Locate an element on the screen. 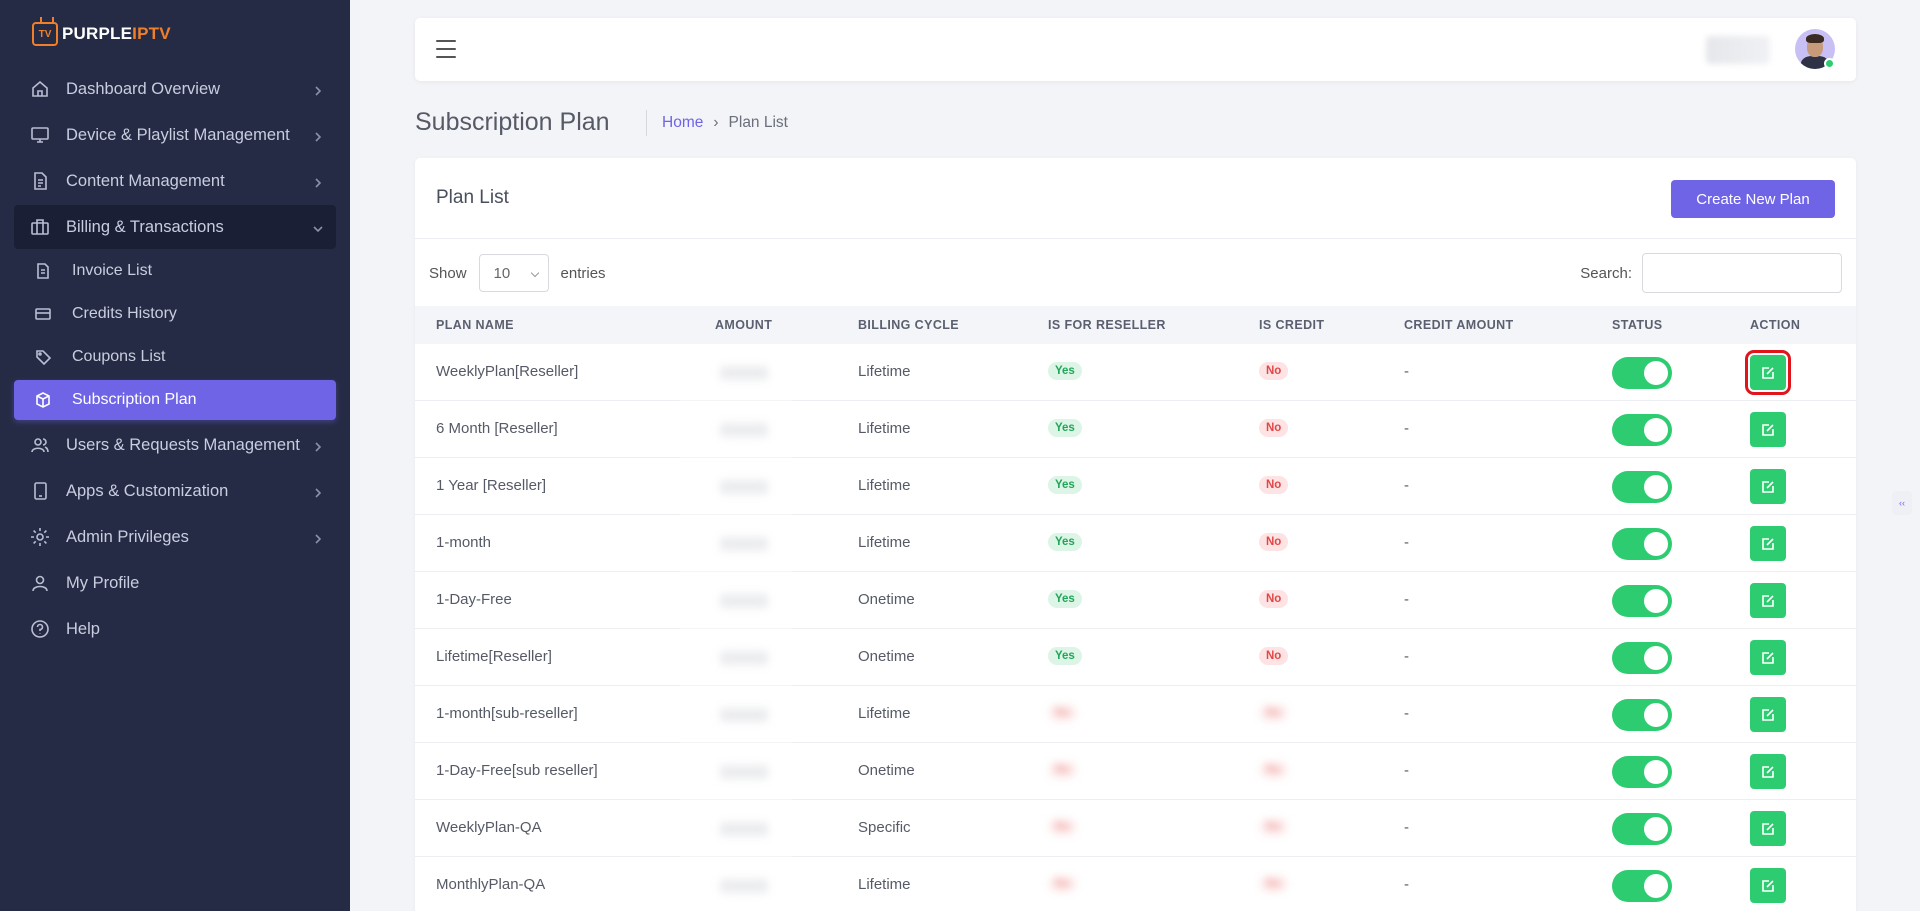  sidebar-item-users-requests: Users & Requests Management is located at coordinates (175, 445).